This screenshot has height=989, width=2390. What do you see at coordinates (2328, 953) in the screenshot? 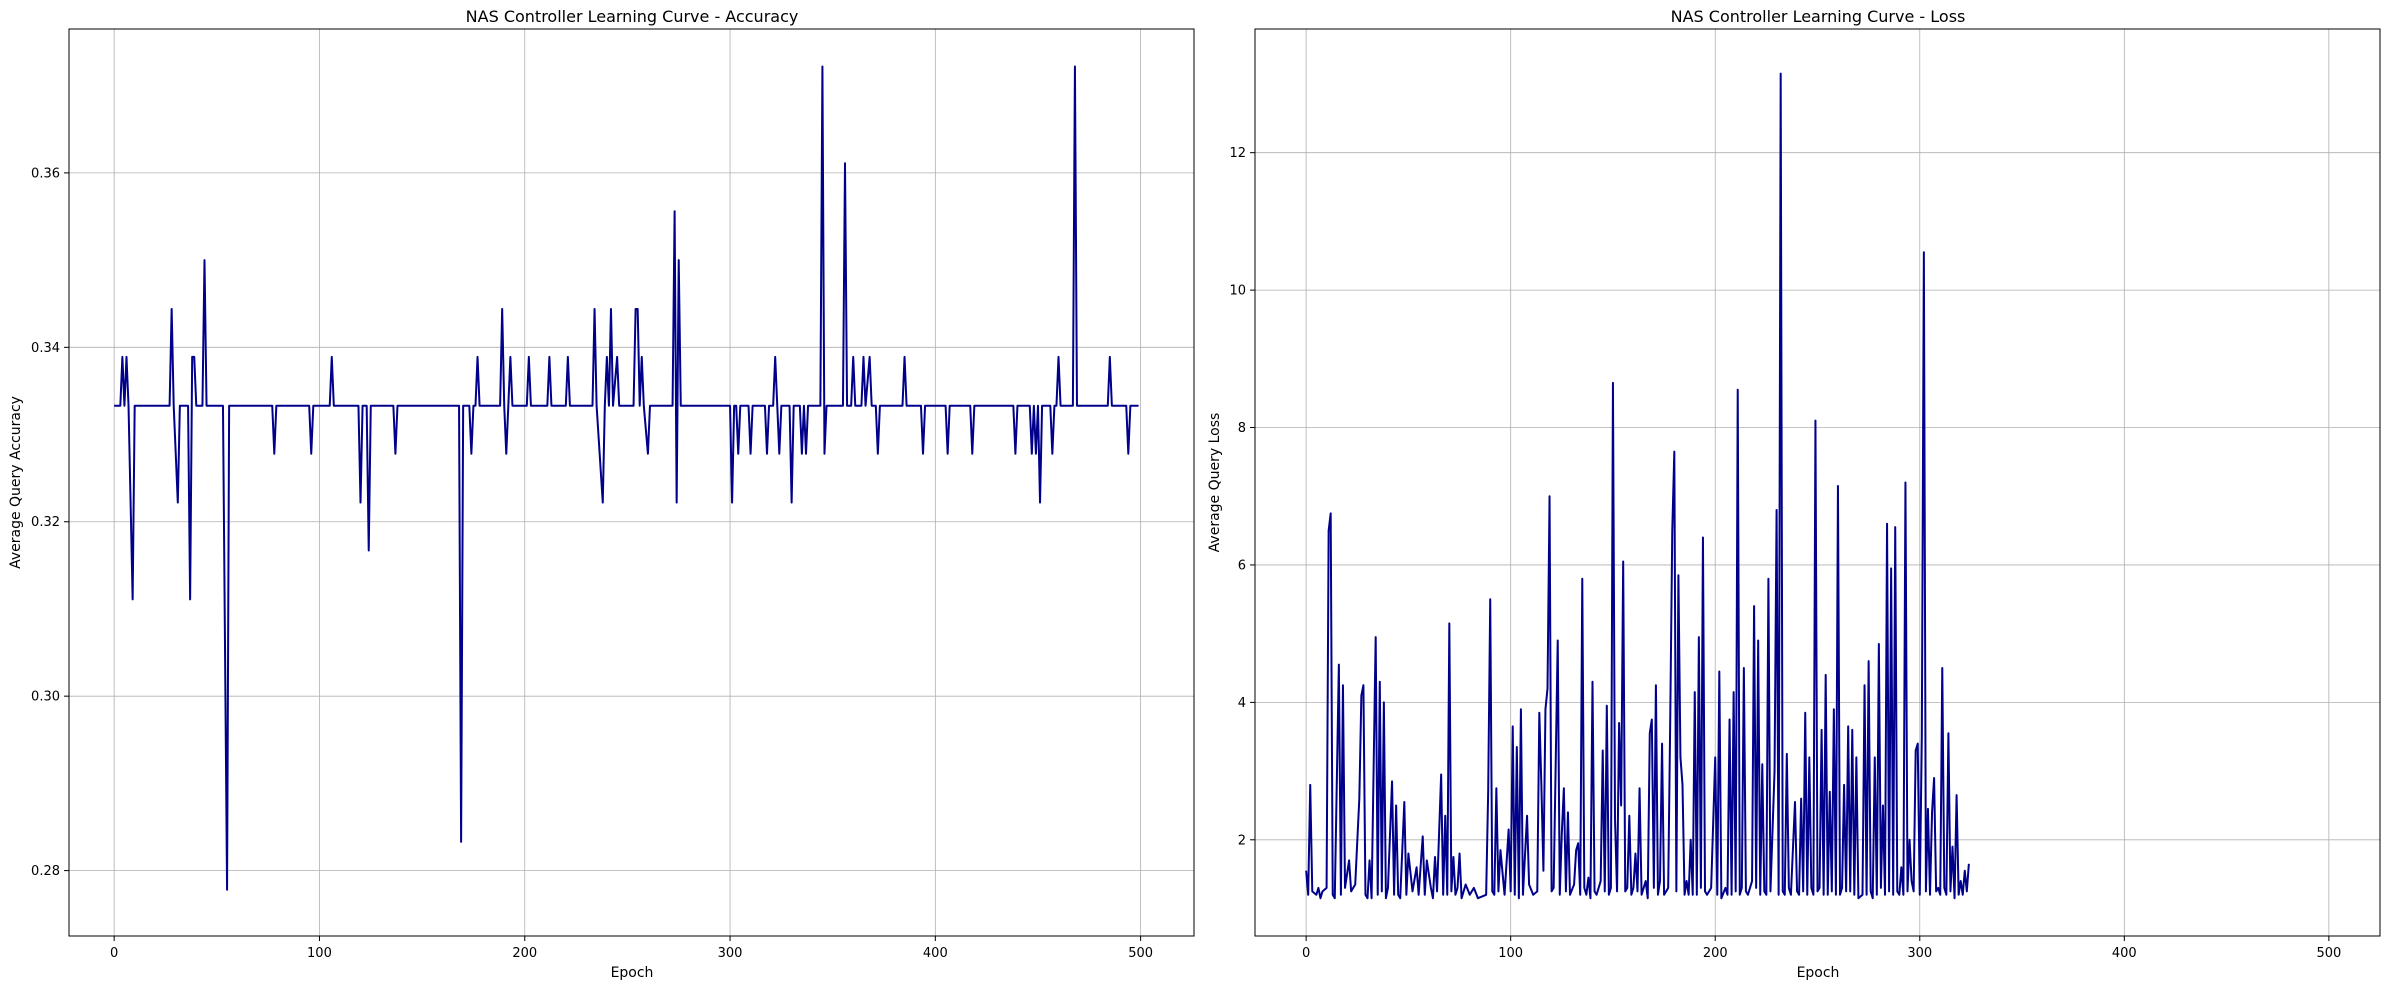
I see `loss-x-tick-label: 500` at bounding box center [2328, 953].